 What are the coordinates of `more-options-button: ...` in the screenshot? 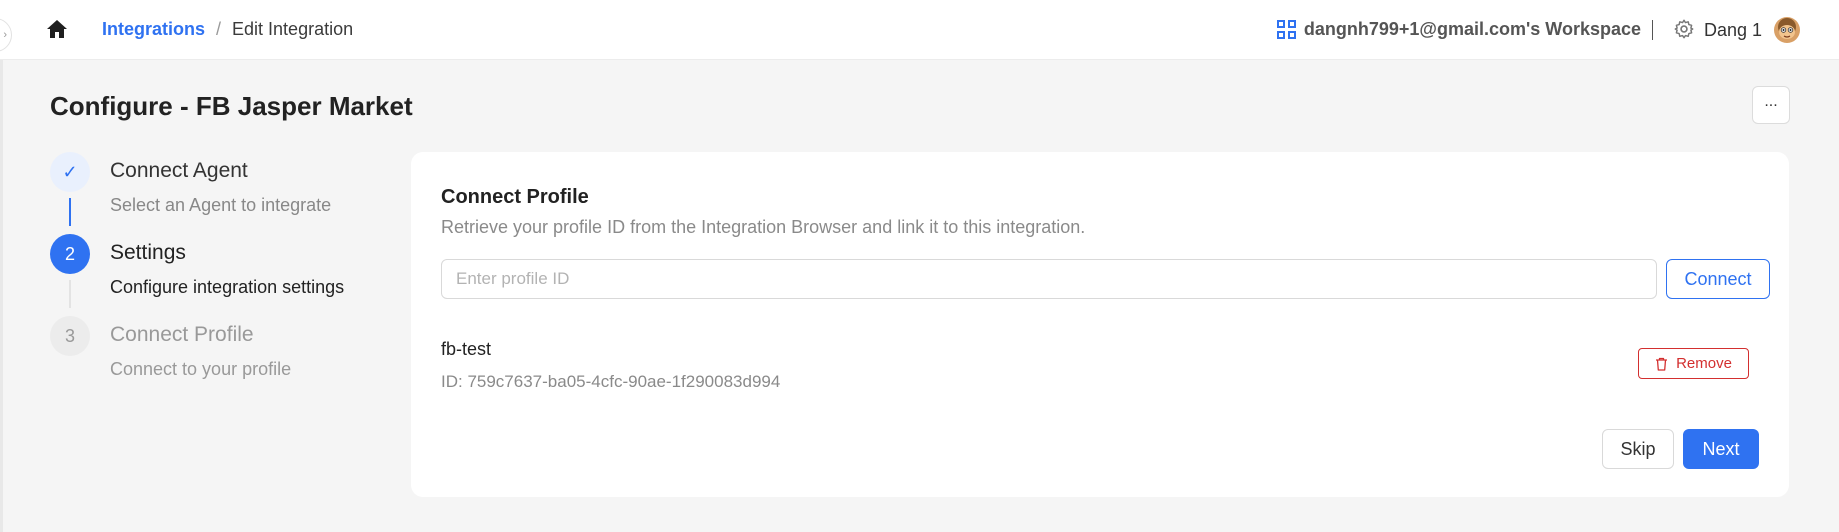 It's located at (1771, 105).